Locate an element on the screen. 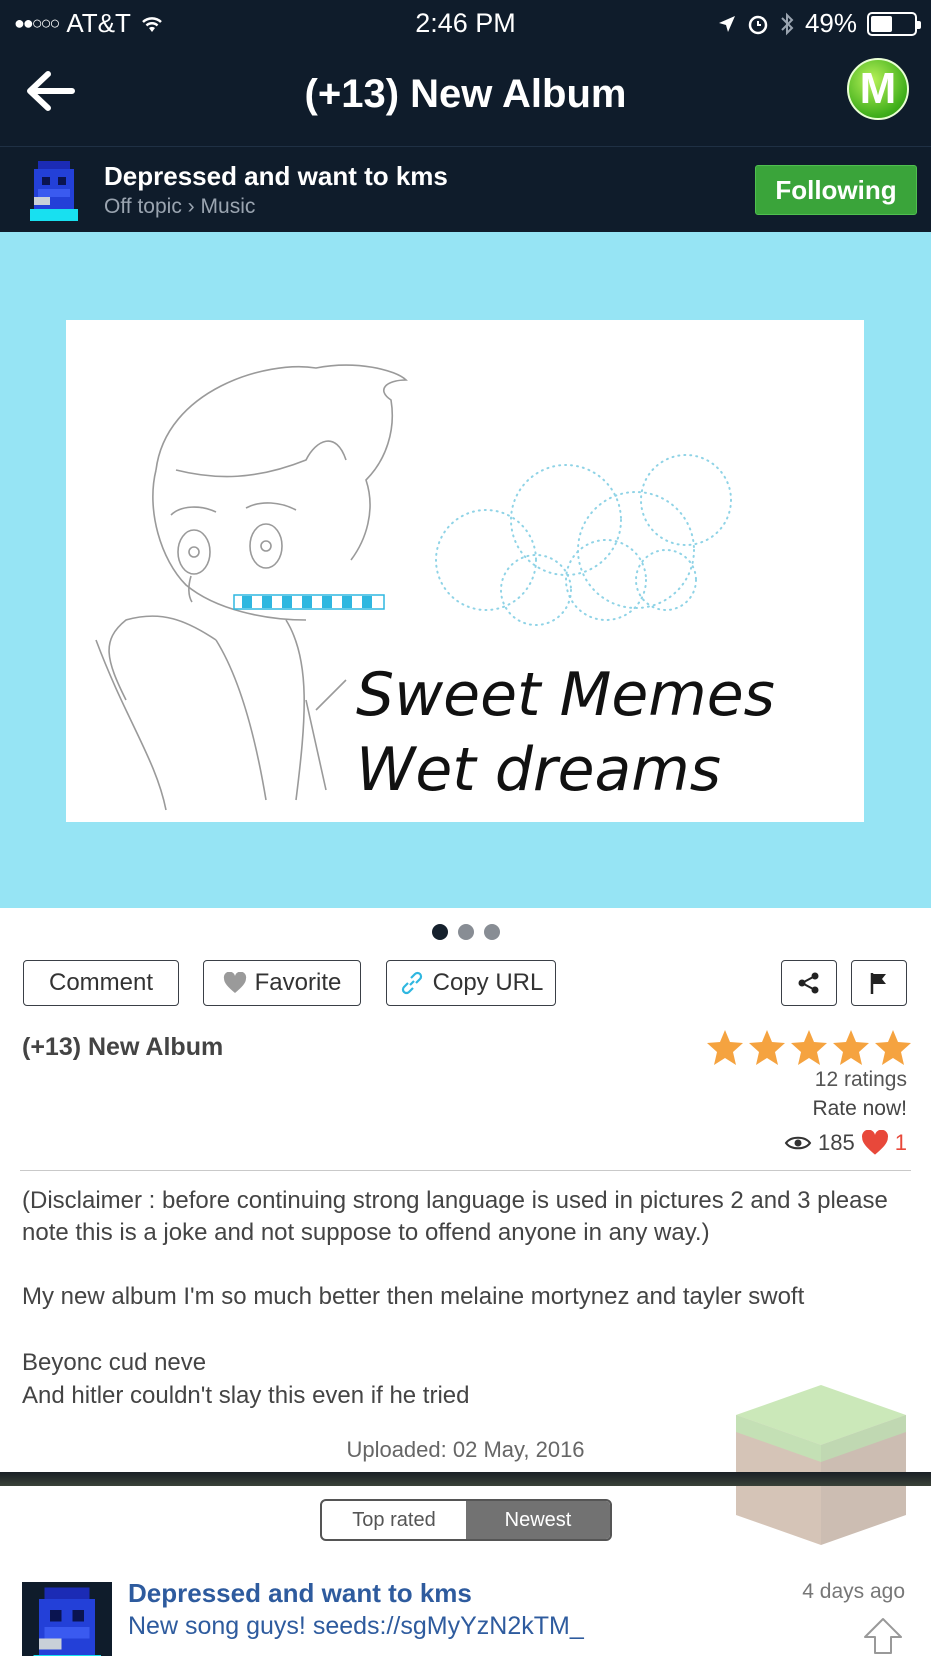 Image resolution: width=931 pixels, height=1656 pixels. upvote-arrow-icon is located at coordinates (883, 1636).